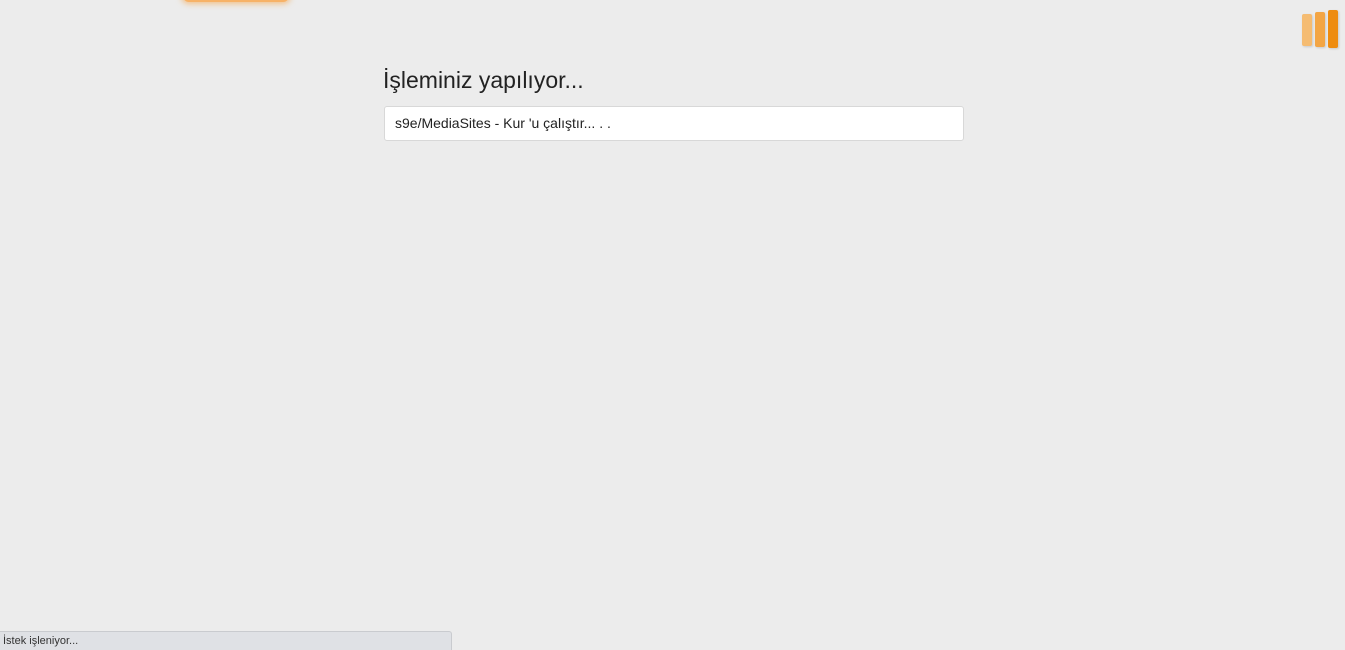 The width and height of the screenshot is (1345, 650). I want to click on loading-bars-icon, so click(1320, 29).